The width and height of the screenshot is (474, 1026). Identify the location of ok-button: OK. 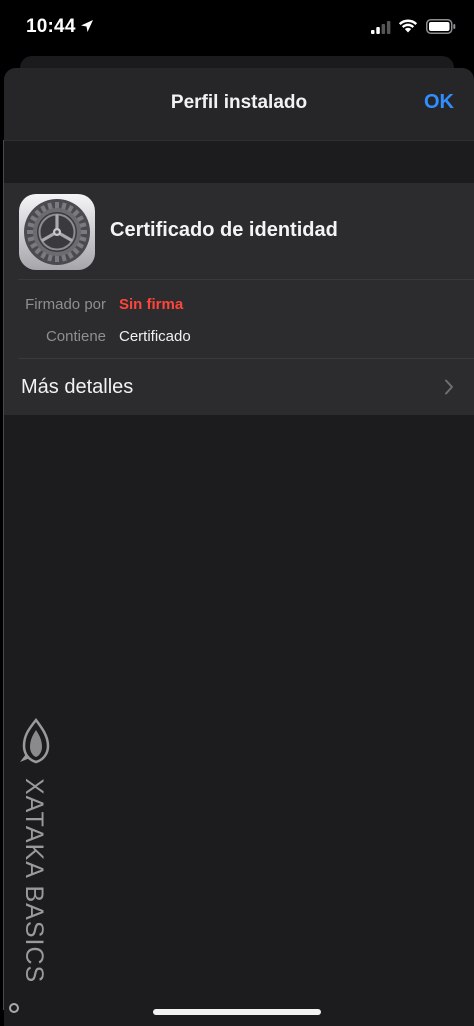
(439, 102).